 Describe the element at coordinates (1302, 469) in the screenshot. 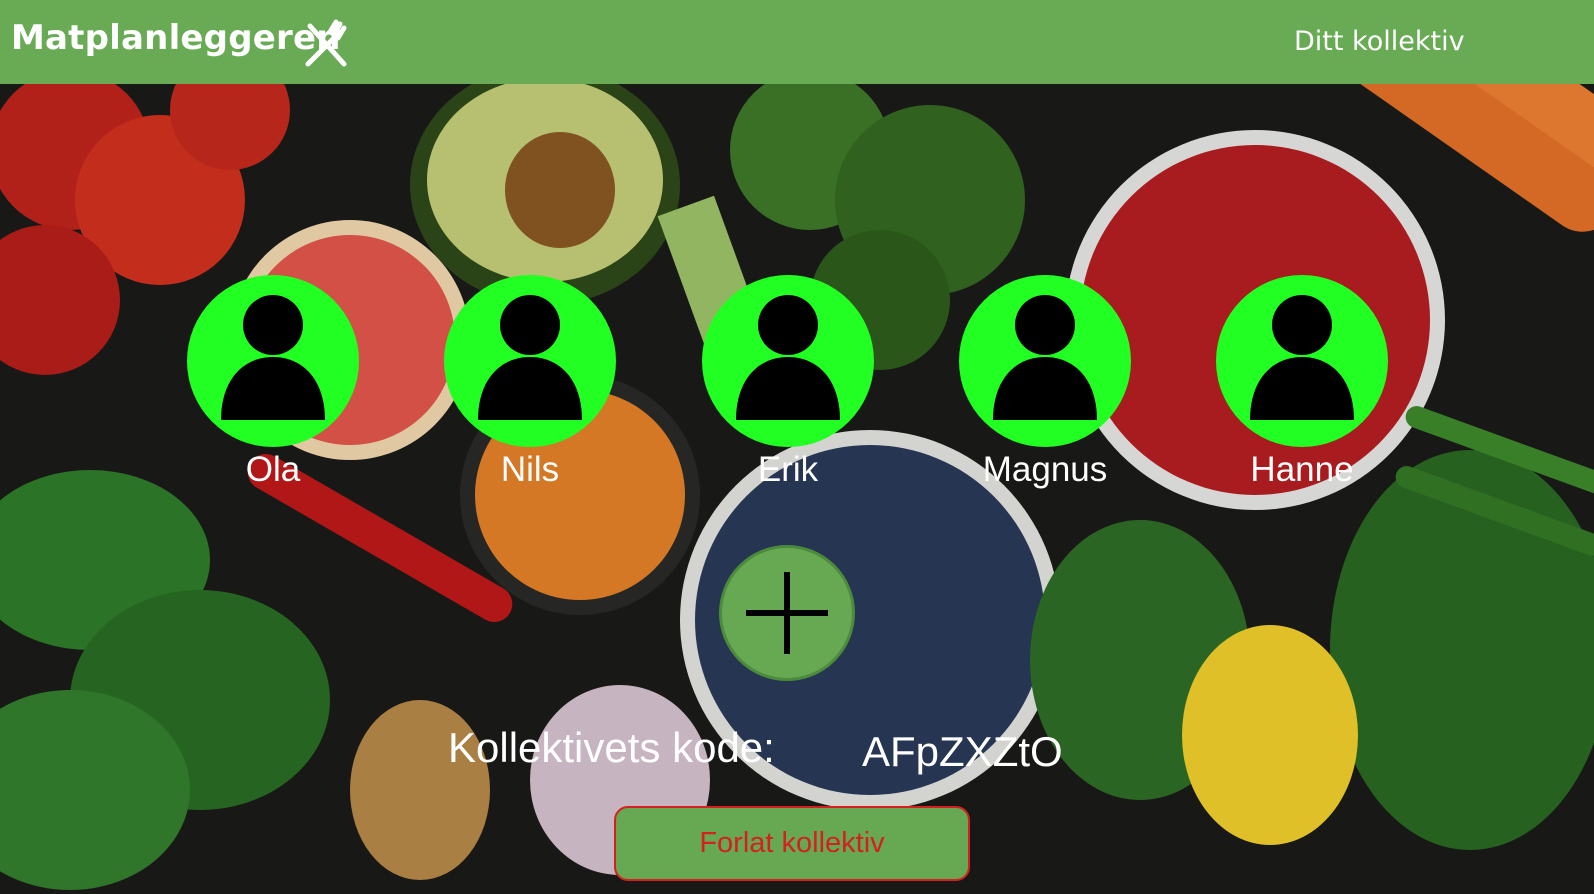

I see `member-name: Hanne` at that location.